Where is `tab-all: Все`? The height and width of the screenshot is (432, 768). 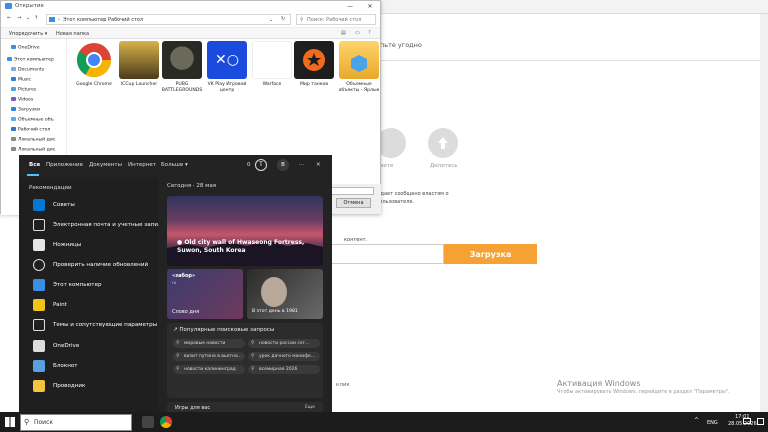 tab-all: Все is located at coordinates (34, 165).